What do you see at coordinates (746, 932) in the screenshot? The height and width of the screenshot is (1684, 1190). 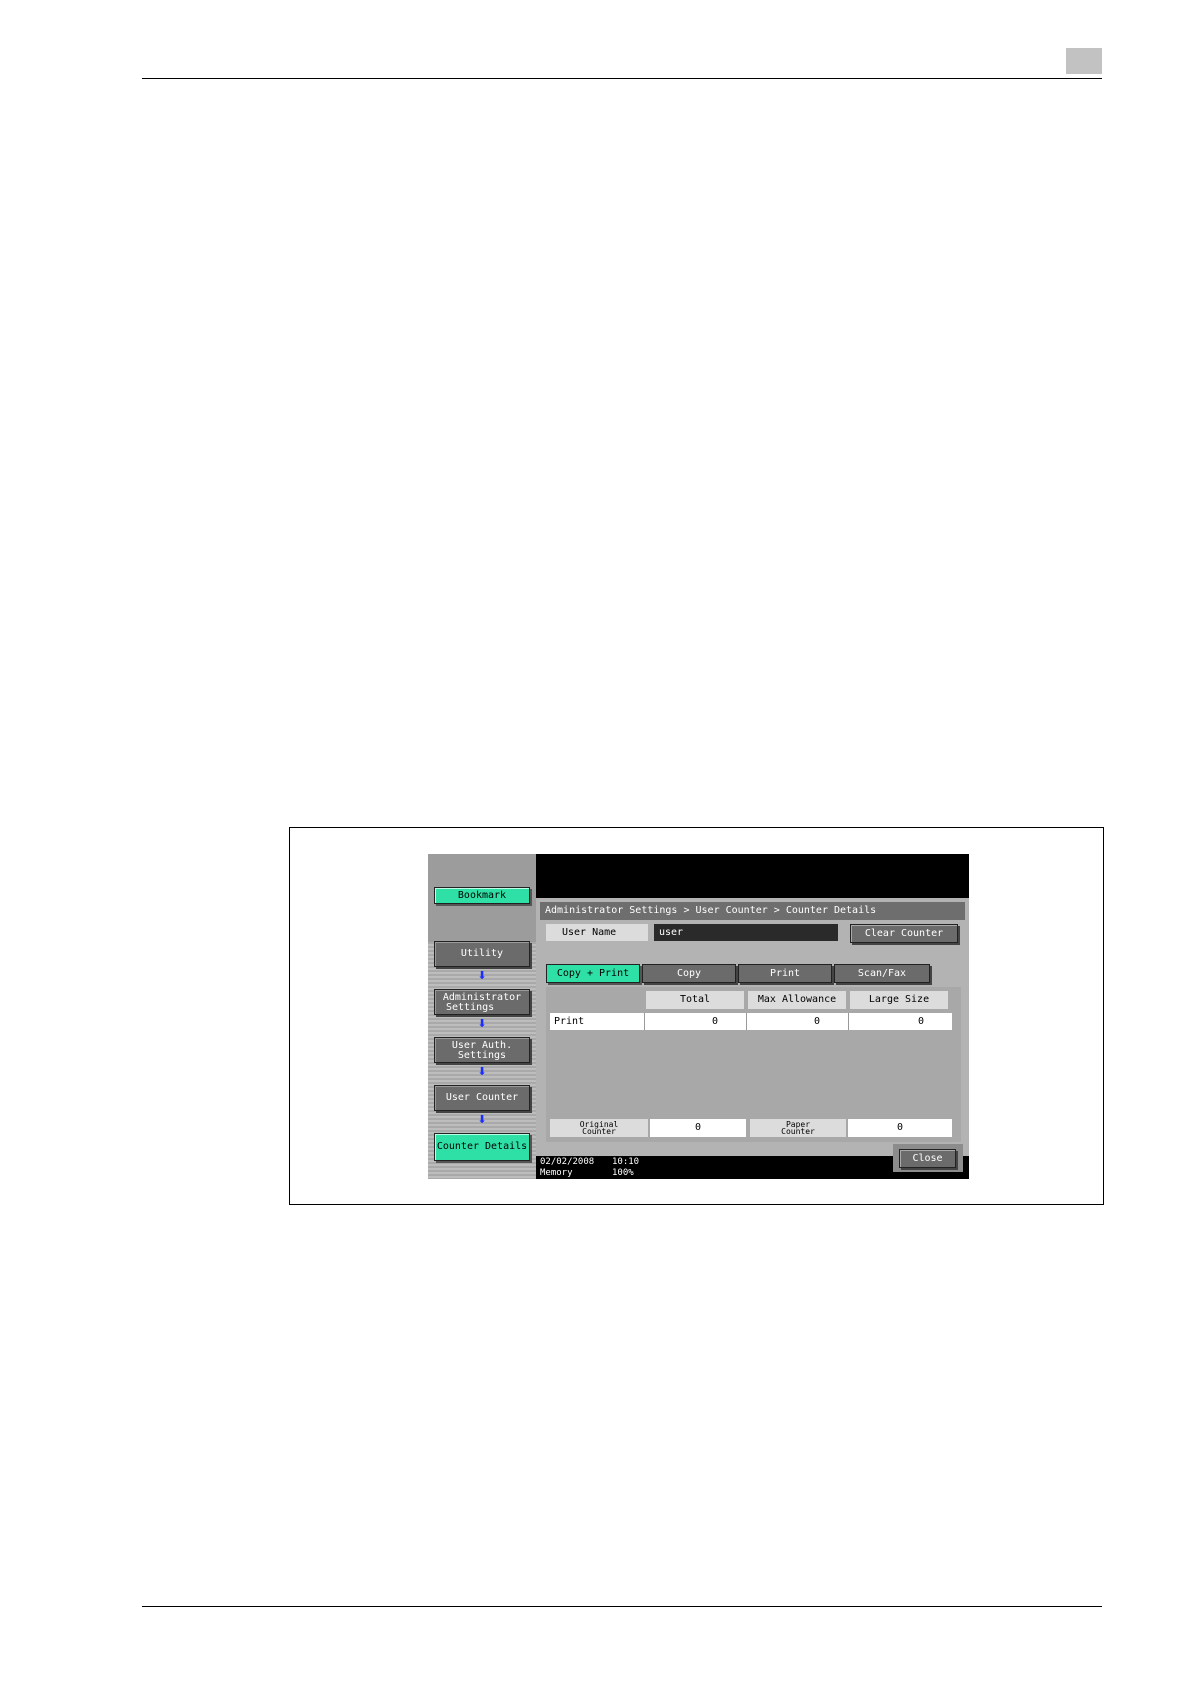 I see `user-name-field: user` at bounding box center [746, 932].